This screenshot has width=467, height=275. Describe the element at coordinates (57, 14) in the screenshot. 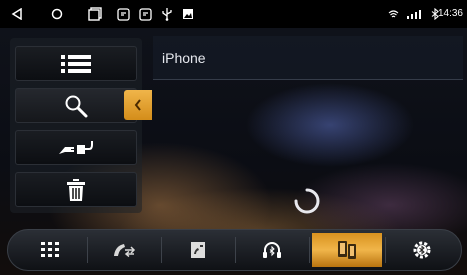

I see `home-icon` at that location.